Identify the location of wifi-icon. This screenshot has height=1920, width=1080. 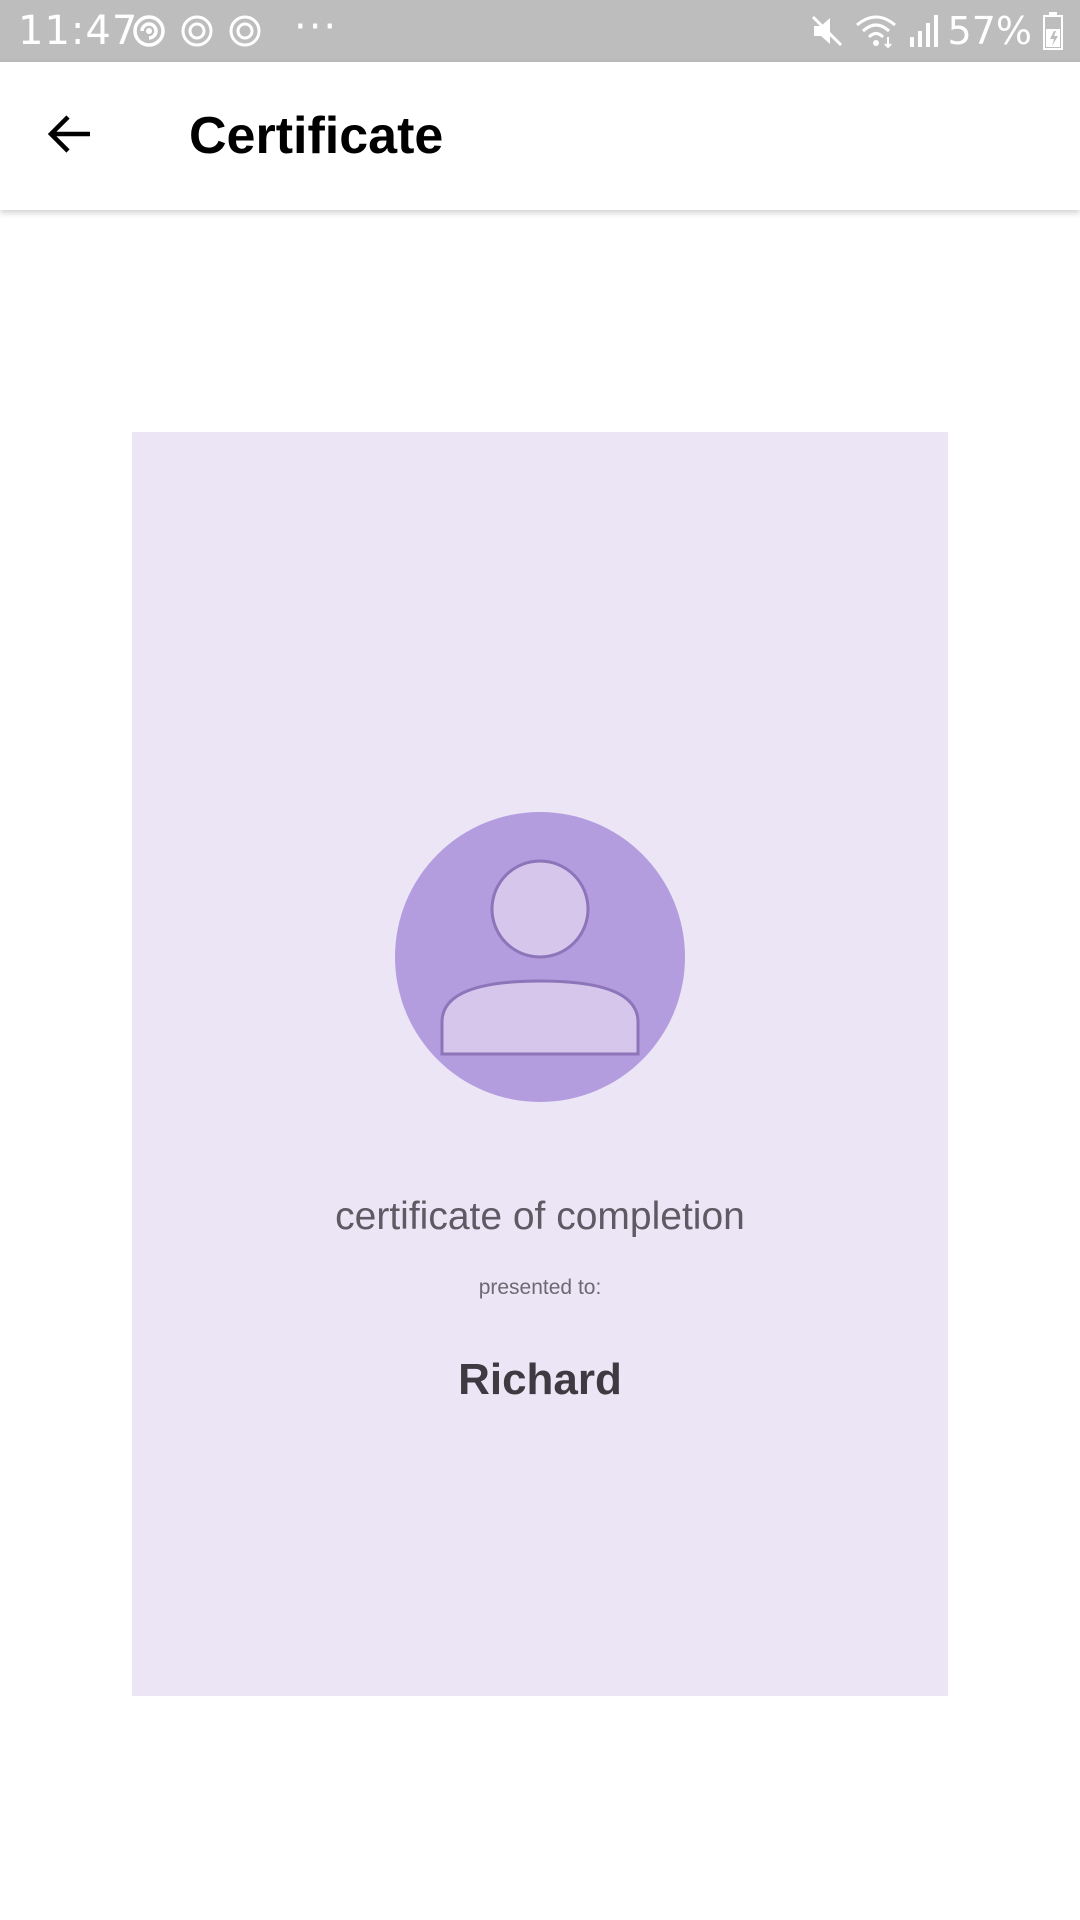
(876, 31).